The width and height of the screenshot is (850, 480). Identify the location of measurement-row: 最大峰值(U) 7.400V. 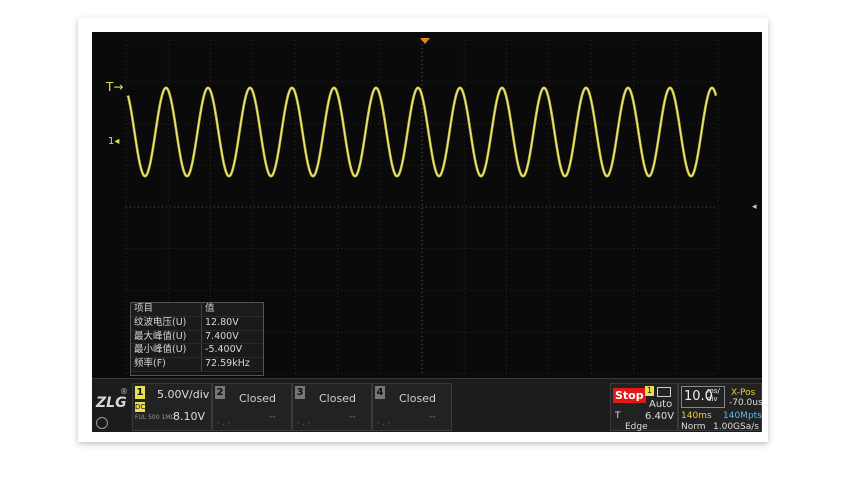
(197, 337).